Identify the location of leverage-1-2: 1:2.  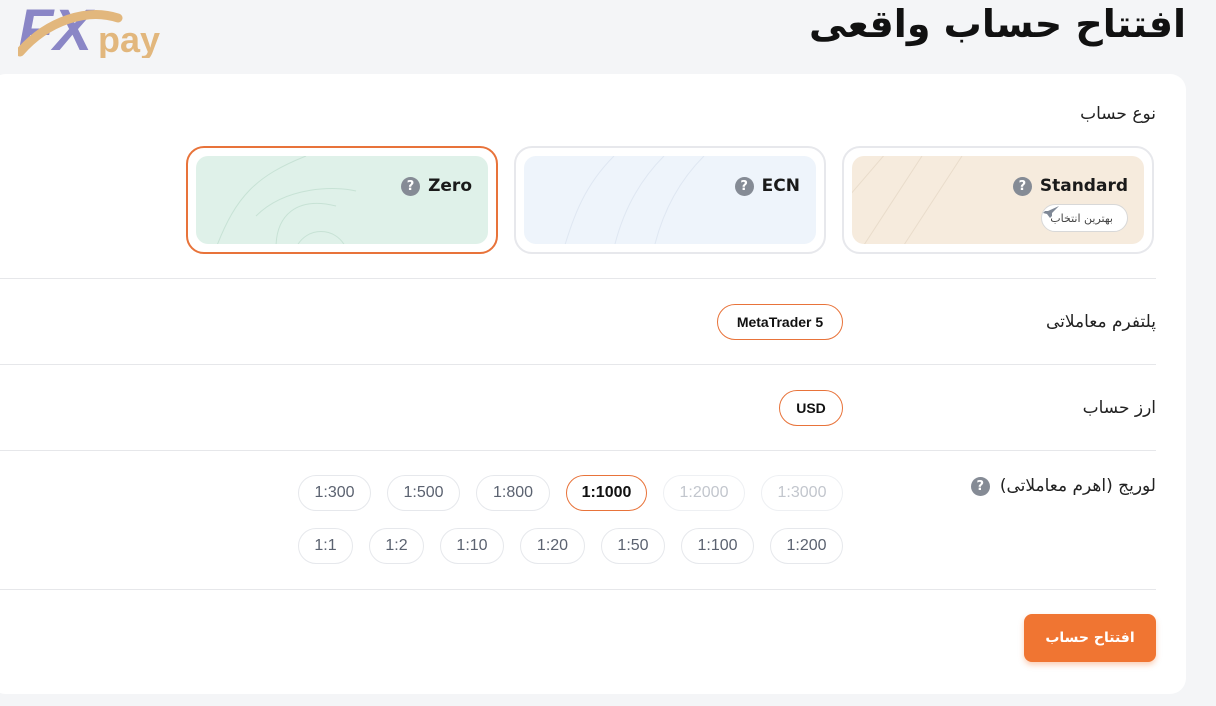
(396, 546).